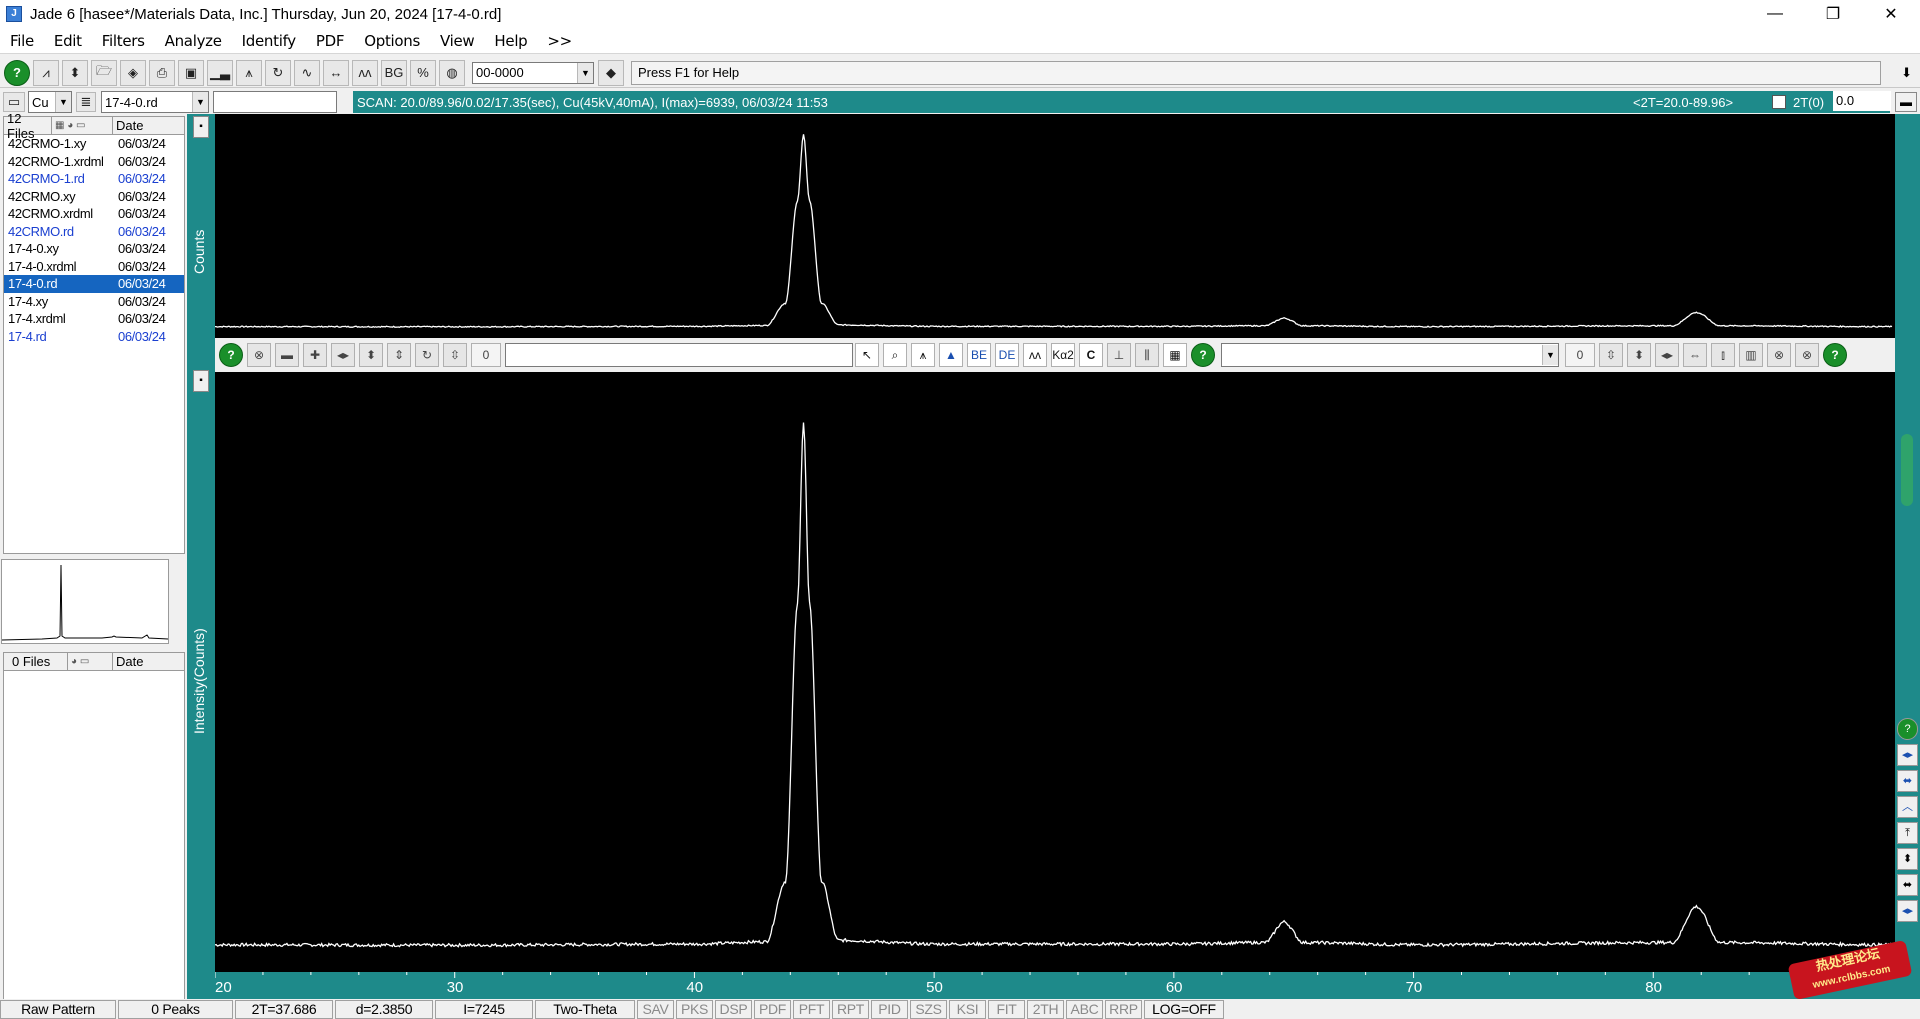 The width and height of the screenshot is (1920, 1019). I want to click on minimize-button: —, so click(1775, 14).